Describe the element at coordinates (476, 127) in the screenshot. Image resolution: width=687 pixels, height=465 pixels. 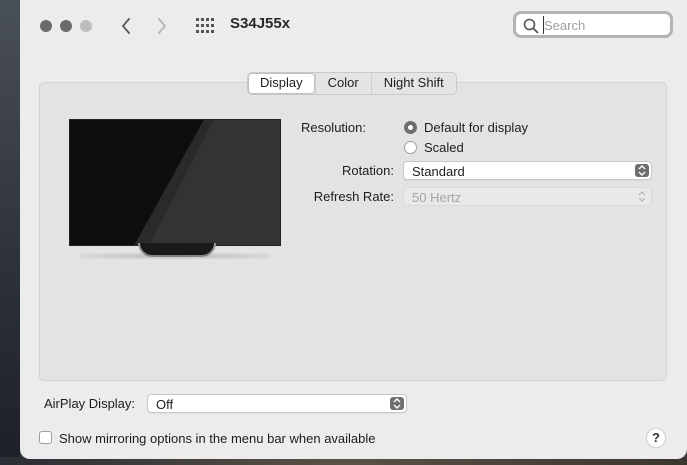
I see `resolution-default-label: Default for display` at that location.